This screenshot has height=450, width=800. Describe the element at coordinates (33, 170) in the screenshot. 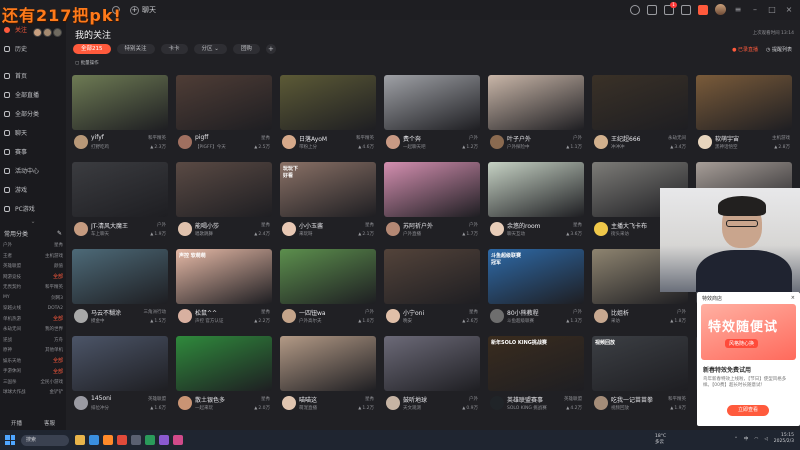

I see `sidebar-item-activity-center: 活动中心` at that location.